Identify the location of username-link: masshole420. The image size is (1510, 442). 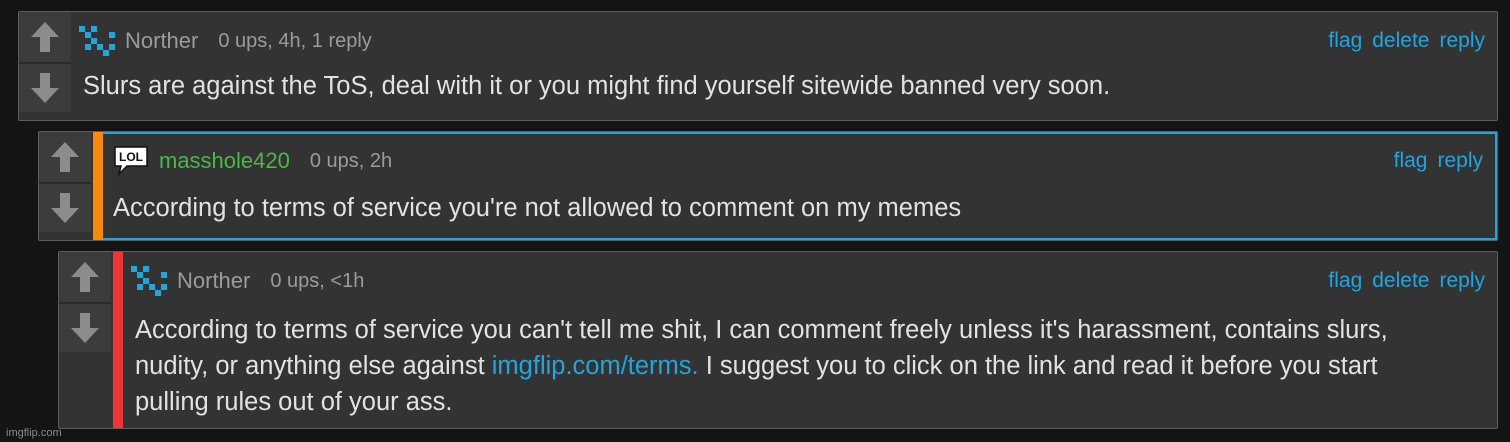
(224, 161).